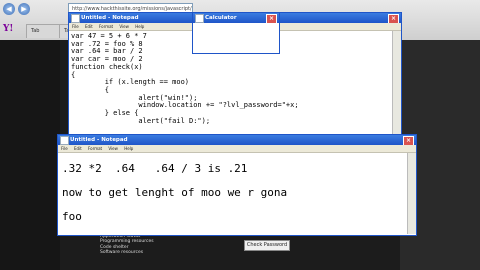 This screenshot has height=270, width=480. What do you see at coordinates (199, 18) in the screenshot?
I see `calculator-icon` at bounding box center [199, 18].